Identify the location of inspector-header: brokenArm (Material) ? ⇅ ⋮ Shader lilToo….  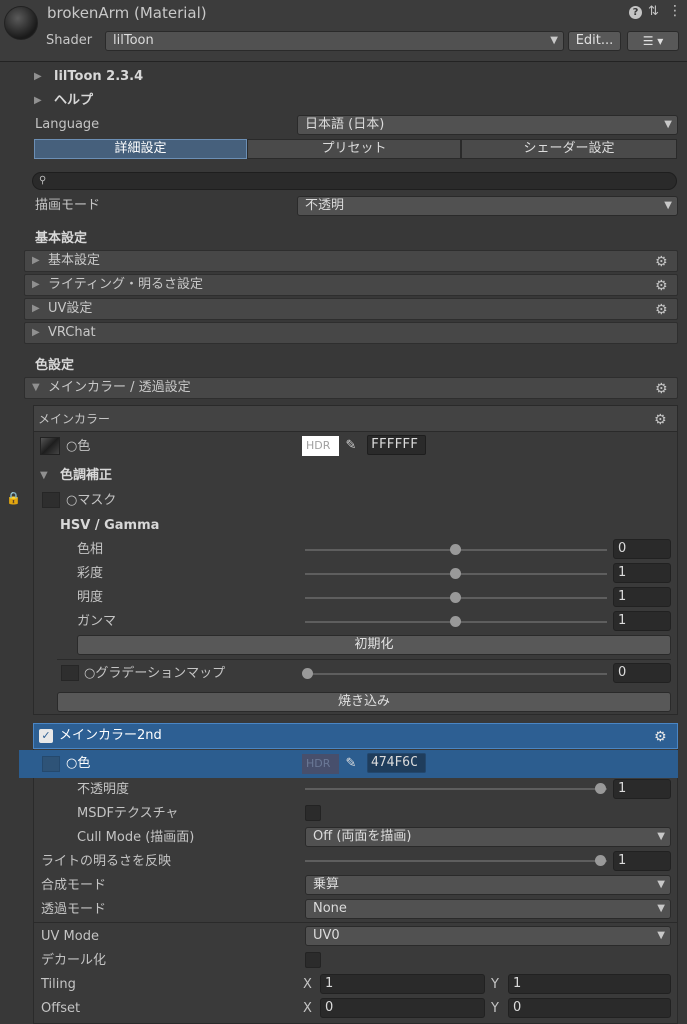
(343, 31).